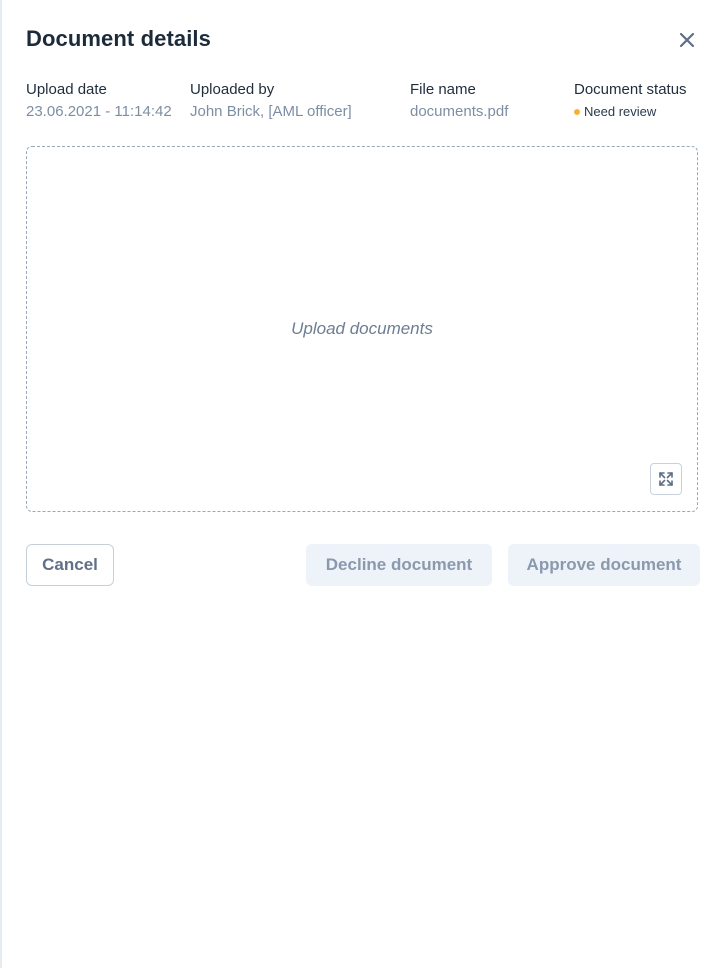  What do you see at coordinates (271, 101) in the screenshot?
I see `meta-uploaded-by: Uploaded by John Brick, [AML officer]` at bounding box center [271, 101].